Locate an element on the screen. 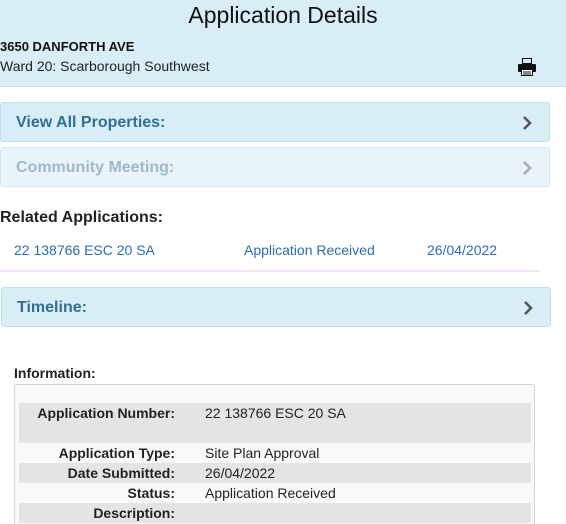 This screenshot has width=566, height=524. timeline-label: Timeline: is located at coordinates (52, 307).